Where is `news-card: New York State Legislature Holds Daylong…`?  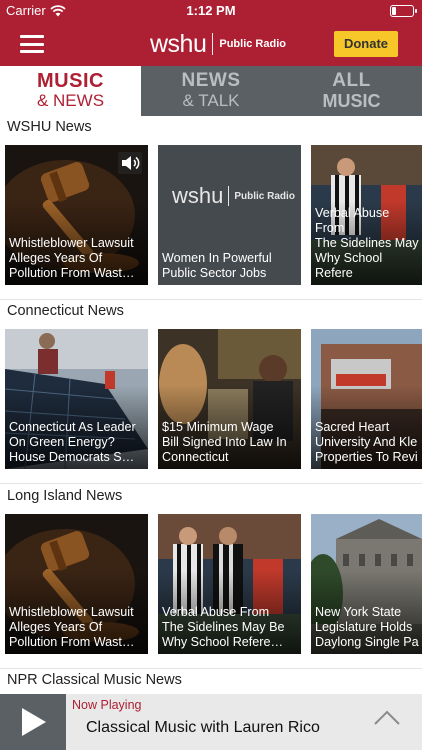 news-card: New York State Legislature Holds Daylong… is located at coordinates (366, 584).